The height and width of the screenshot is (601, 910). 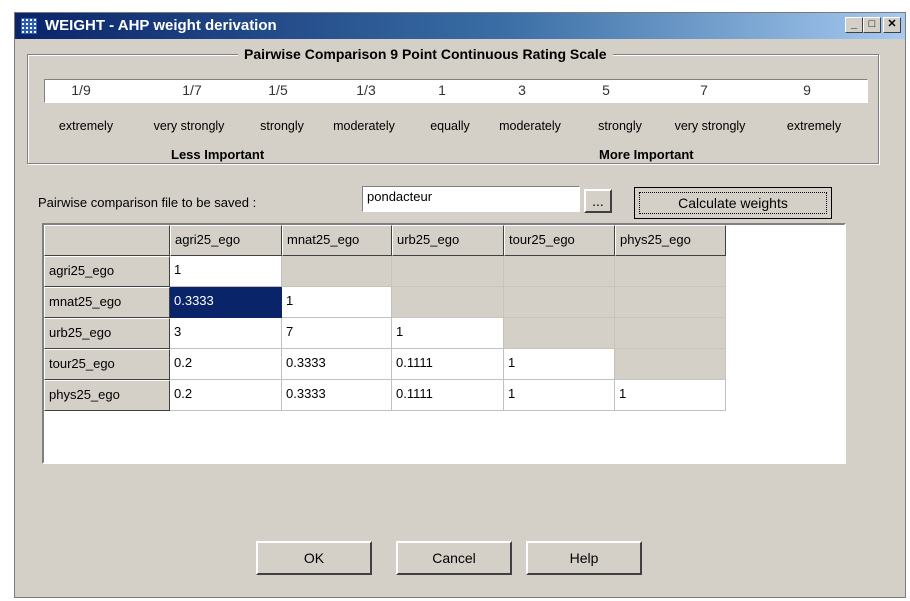 What do you see at coordinates (192, 90) in the screenshot?
I see `scale-value: 1/7` at bounding box center [192, 90].